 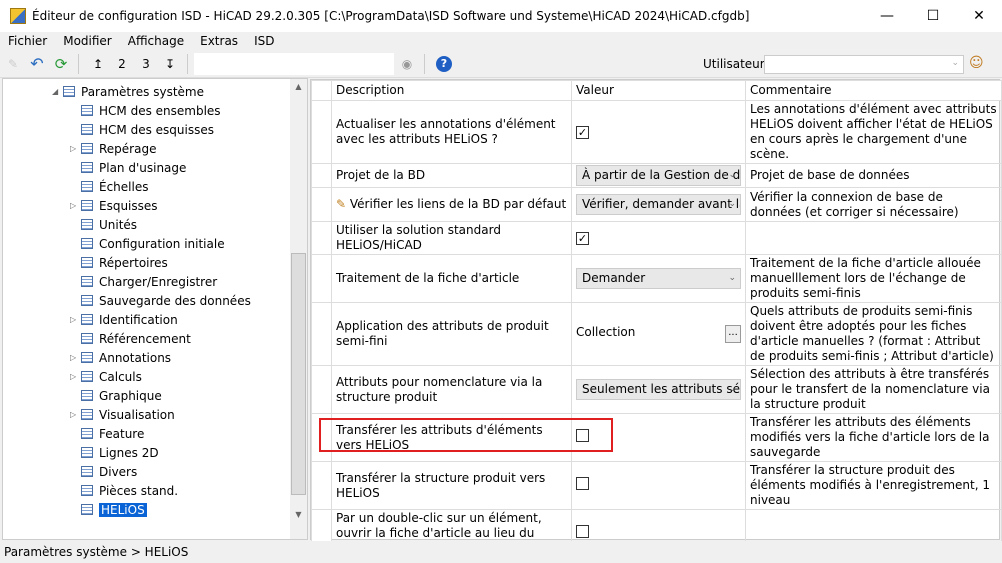 What do you see at coordinates (153, 243) in the screenshot?
I see `tree-item: Configuration initiale` at bounding box center [153, 243].